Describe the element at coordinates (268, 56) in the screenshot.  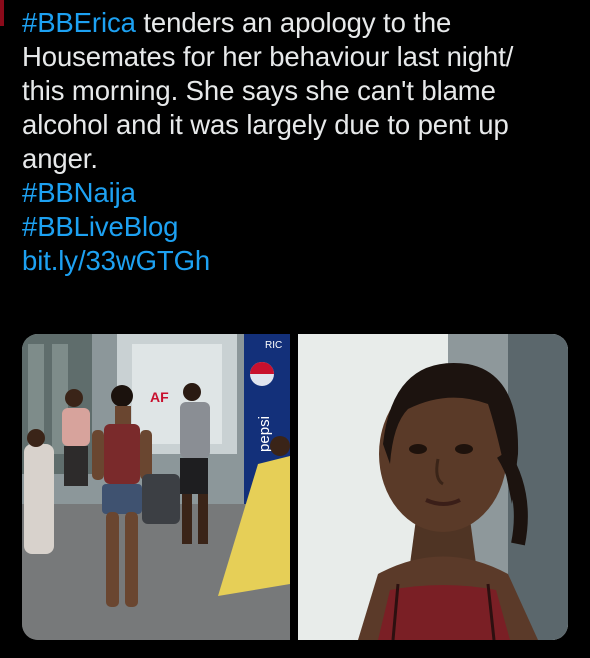
I see `tweet-line-2: Housemates for her behaviour last night/` at that location.